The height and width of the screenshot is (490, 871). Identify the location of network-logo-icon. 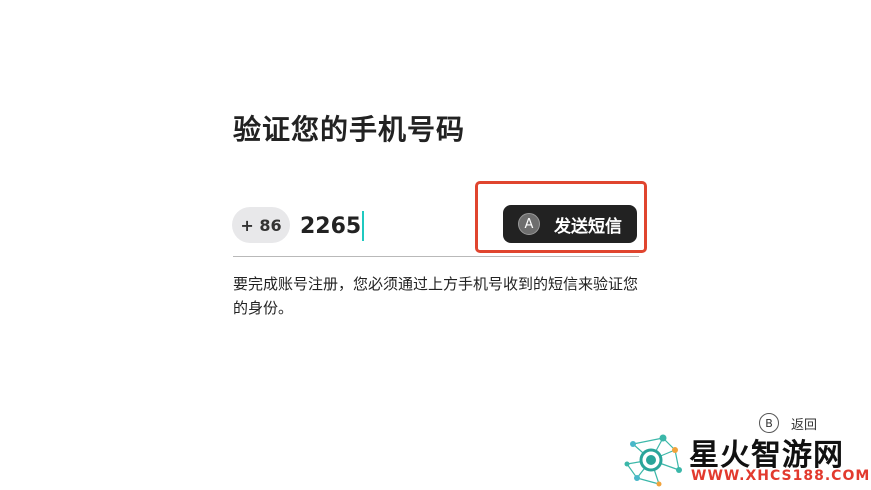
(653, 460).